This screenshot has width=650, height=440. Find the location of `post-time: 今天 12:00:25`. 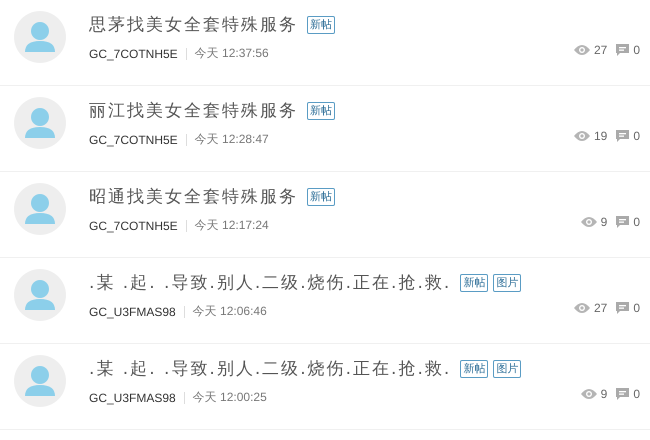

post-time: 今天 12:00:25 is located at coordinates (229, 397).